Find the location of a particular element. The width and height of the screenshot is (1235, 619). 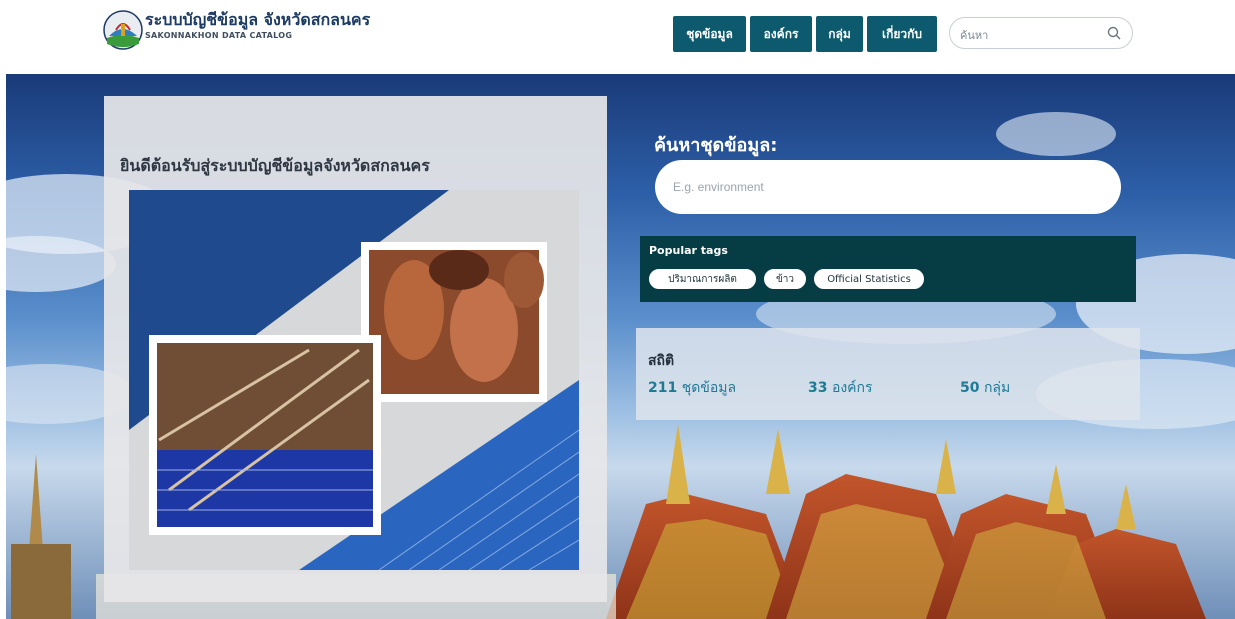

tag-official-statistics: Official Statistics is located at coordinates (869, 279).